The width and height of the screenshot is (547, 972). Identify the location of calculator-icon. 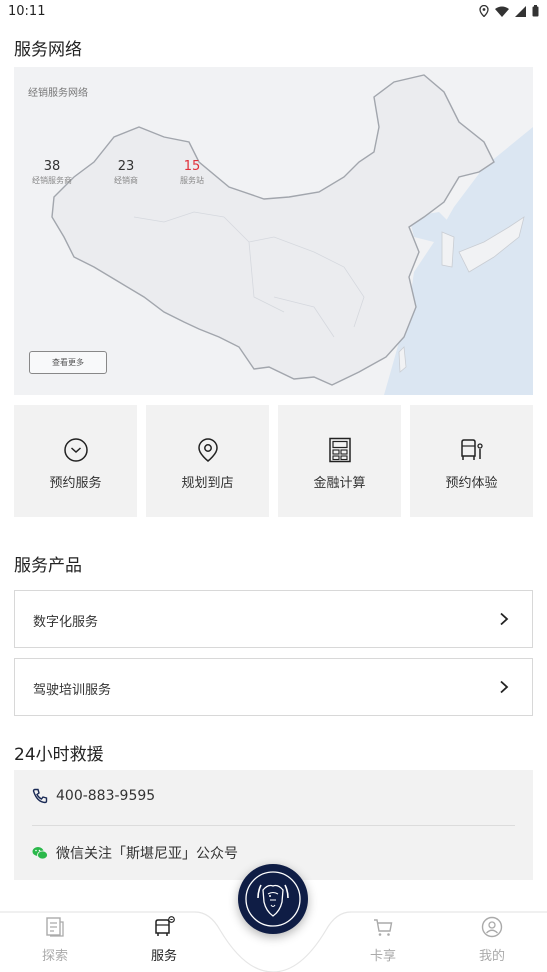
(340, 450).